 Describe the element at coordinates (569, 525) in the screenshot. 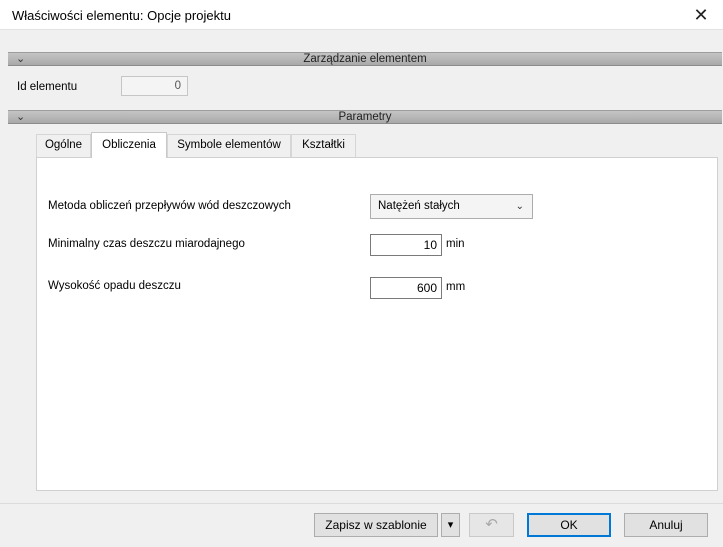

I see `ok-button: OK` at that location.